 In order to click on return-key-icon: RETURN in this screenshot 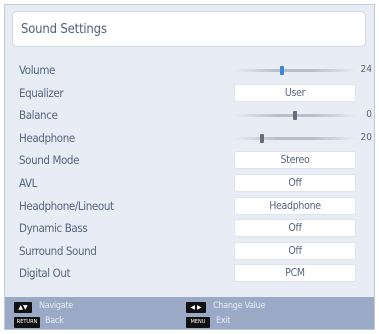, I will do `click(27, 322)`.